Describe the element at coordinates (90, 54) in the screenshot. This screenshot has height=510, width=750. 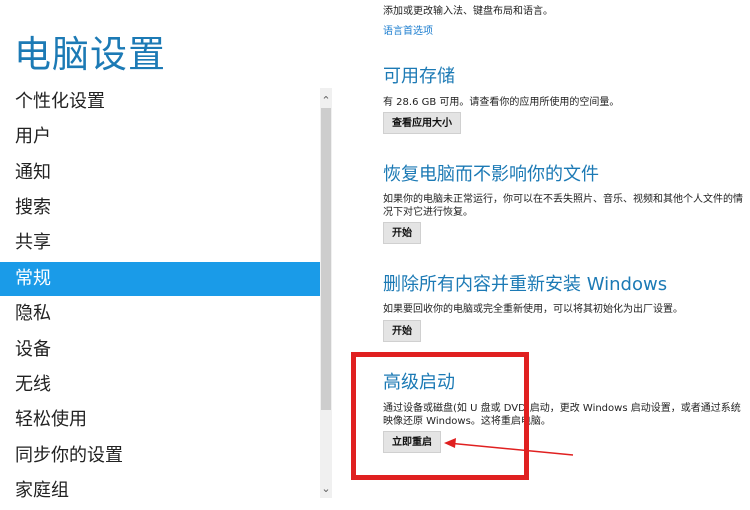
I see `page-title: 电脑设置` at that location.